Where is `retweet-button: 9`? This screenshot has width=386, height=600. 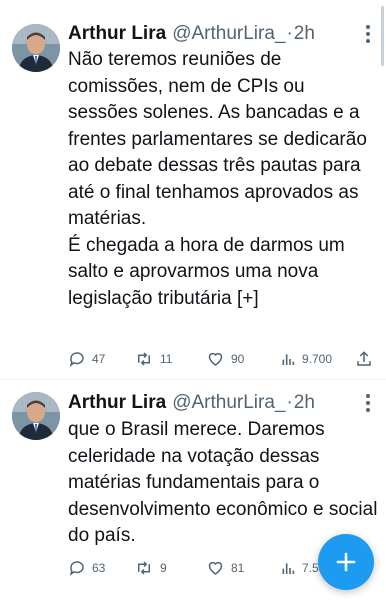
retweet-button: 9 is located at coordinates (150, 568).